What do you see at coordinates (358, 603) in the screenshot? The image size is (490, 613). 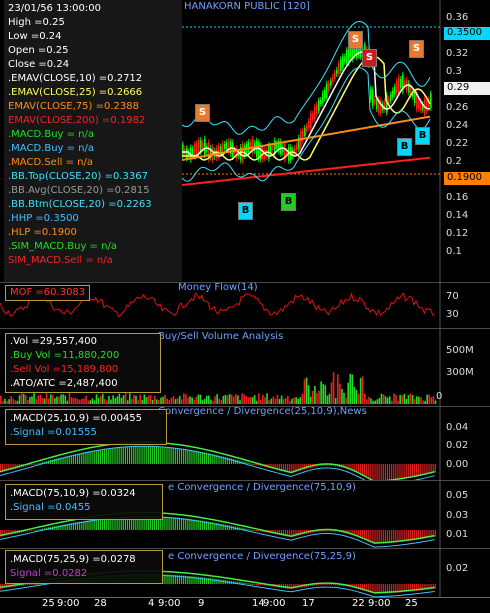 I see `x-label: 22` at bounding box center [358, 603].